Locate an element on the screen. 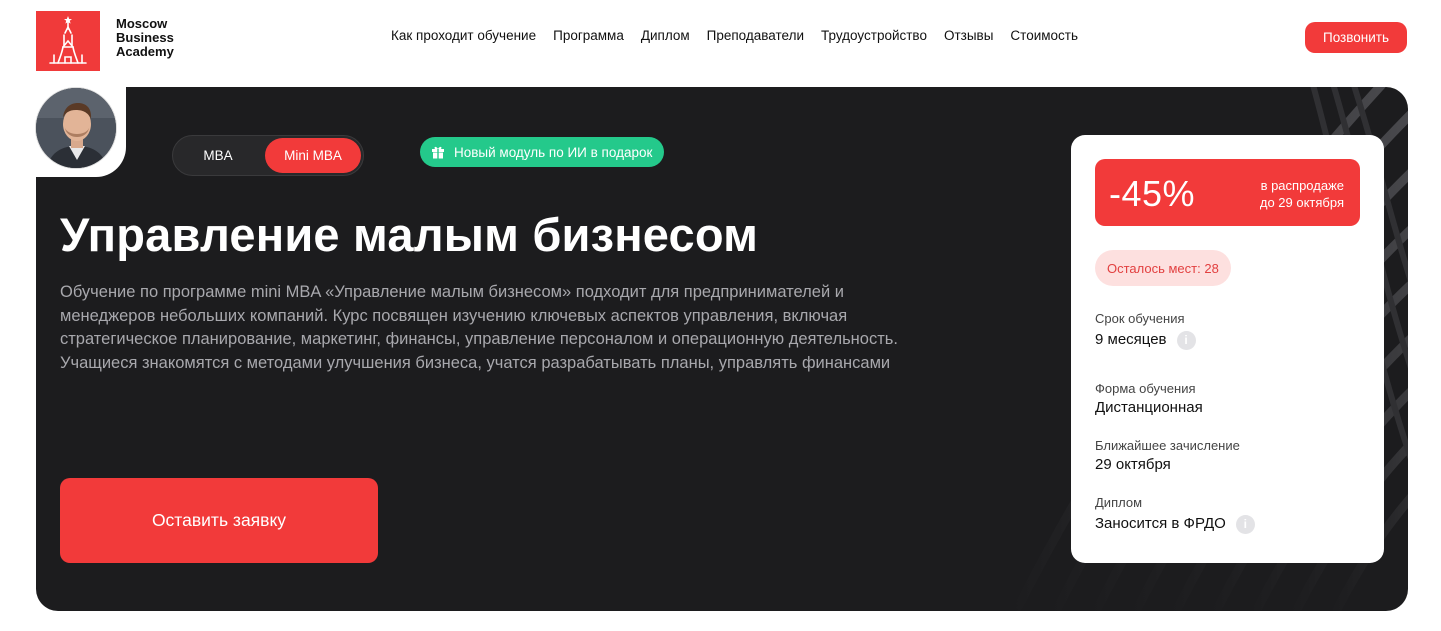  sale-note-line: до 29 октября is located at coordinates (1301, 202).